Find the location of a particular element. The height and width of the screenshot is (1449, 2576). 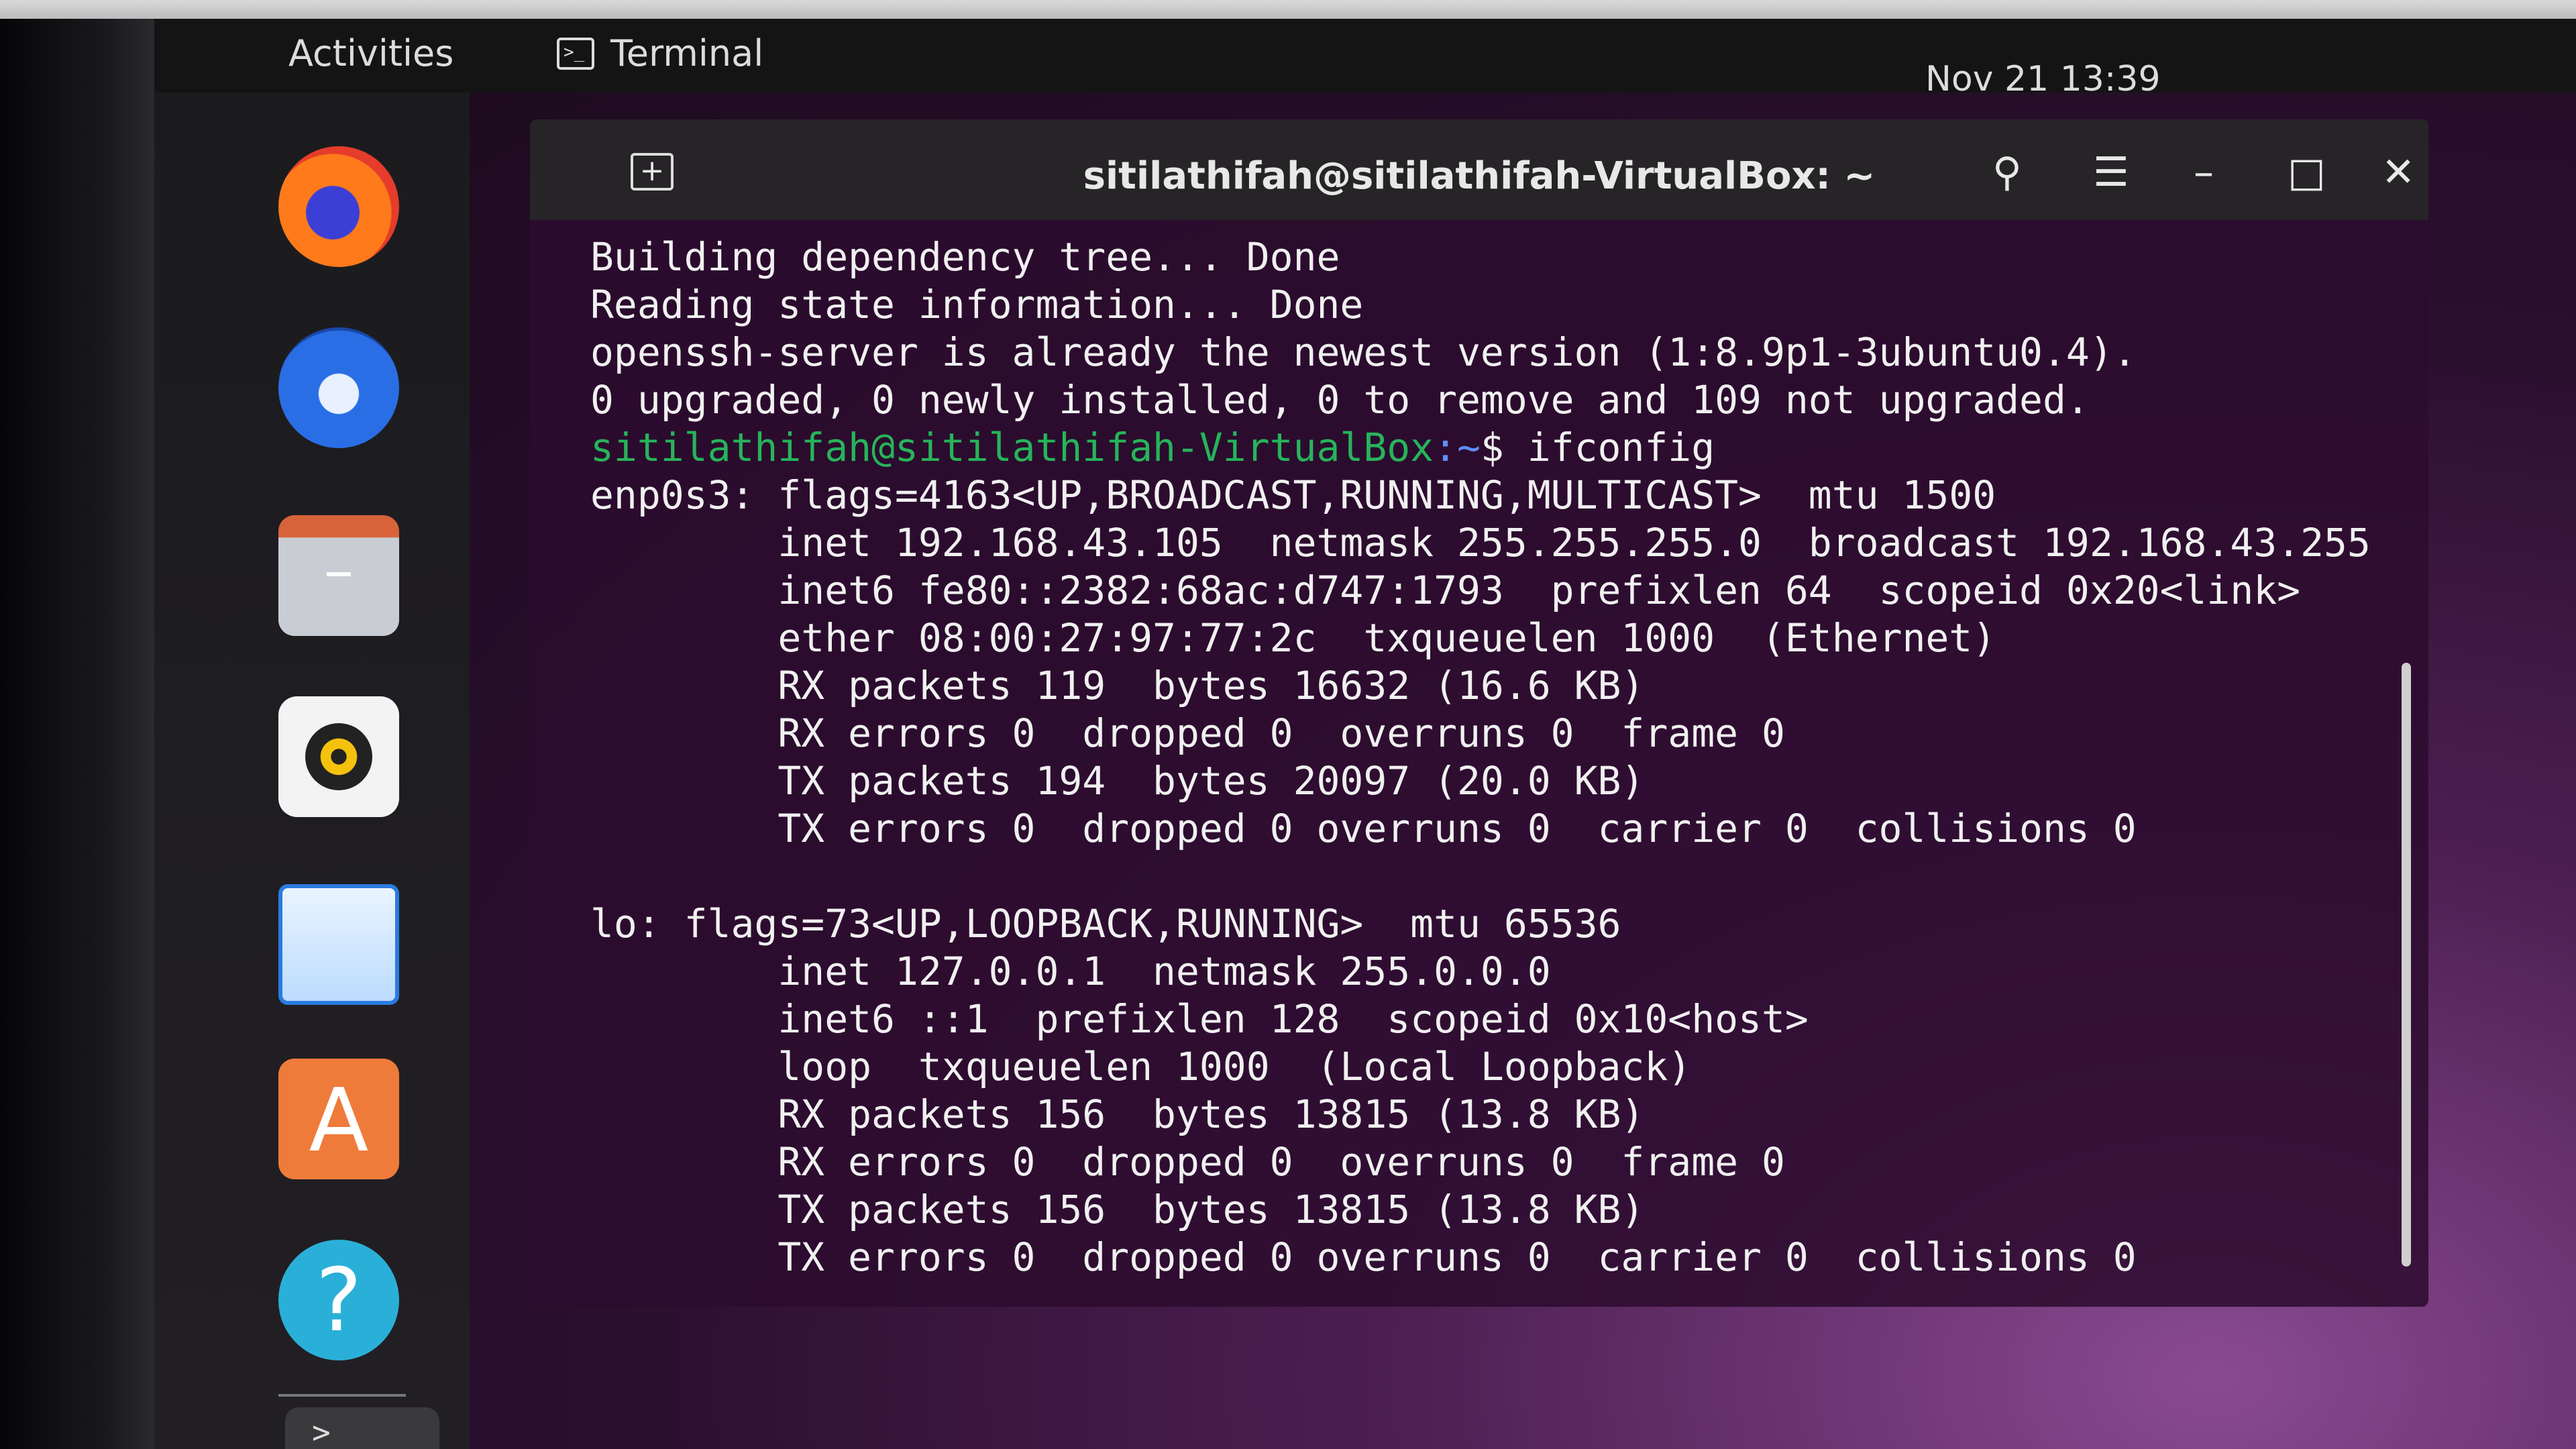

monitor-bezel-top is located at coordinates (1288, 9).